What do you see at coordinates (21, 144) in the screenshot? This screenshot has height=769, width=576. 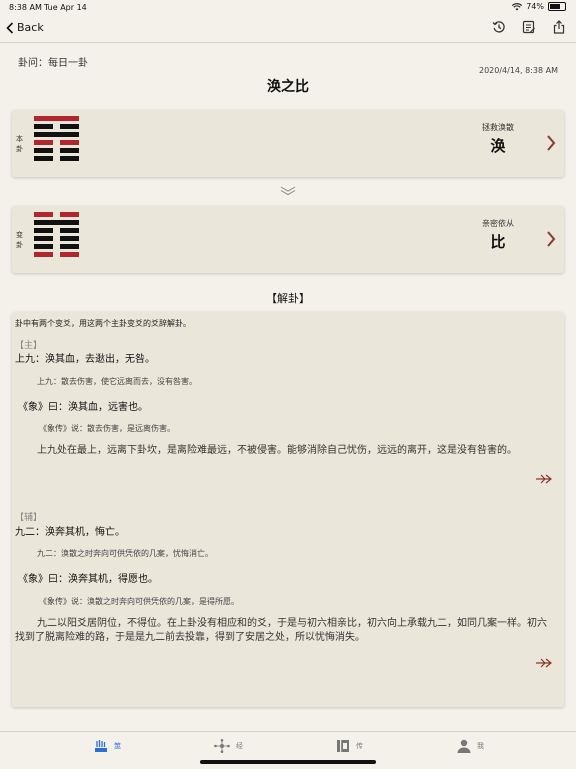 I see `primary-side-label: 本 卦` at bounding box center [21, 144].